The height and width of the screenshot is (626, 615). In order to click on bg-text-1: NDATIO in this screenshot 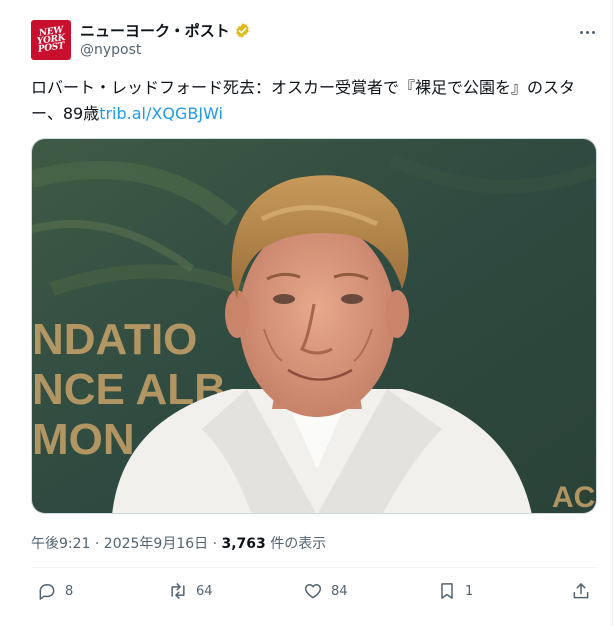, I will do `click(114, 339)`.